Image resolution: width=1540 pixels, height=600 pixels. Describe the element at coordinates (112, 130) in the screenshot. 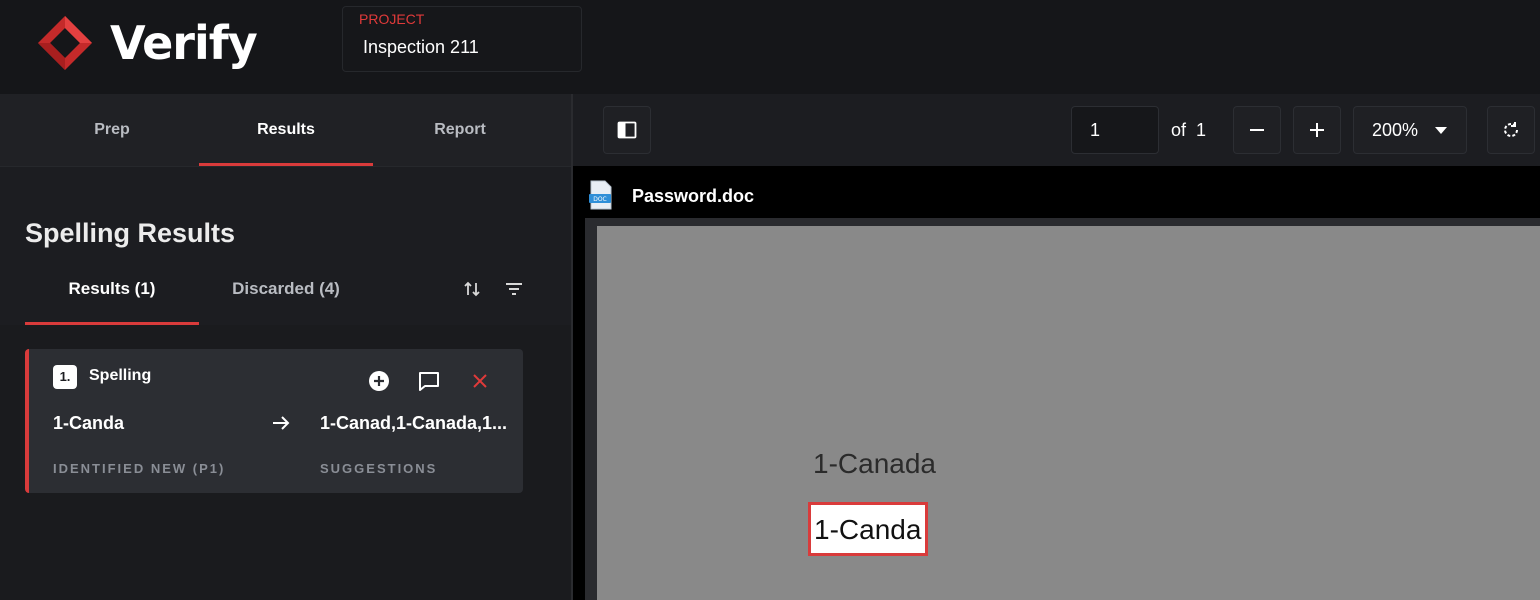

I see `tab-prep: Prep` at that location.